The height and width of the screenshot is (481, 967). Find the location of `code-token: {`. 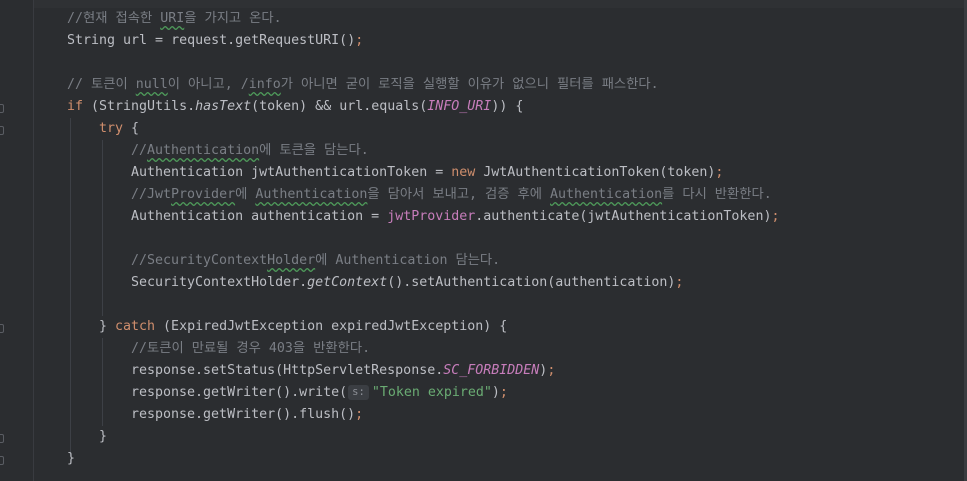

code-token: { is located at coordinates (131, 128).